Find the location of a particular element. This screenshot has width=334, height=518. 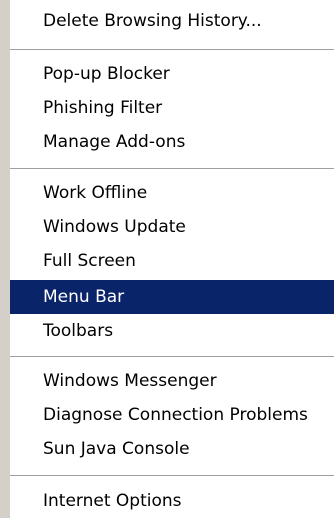

menu-item-manage-add-ons: Manage Add-ons is located at coordinates (172, 142).